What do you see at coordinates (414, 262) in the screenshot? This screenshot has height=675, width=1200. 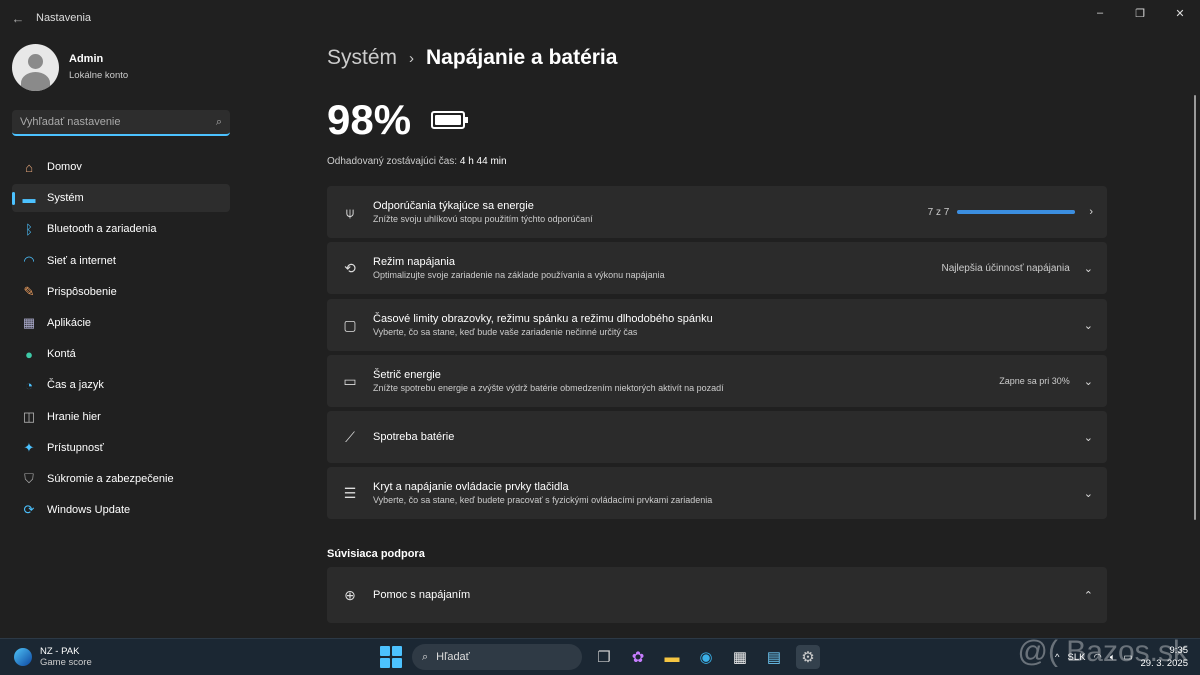 I see `card-title: Režim napájania` at bounding box center [414, 262].